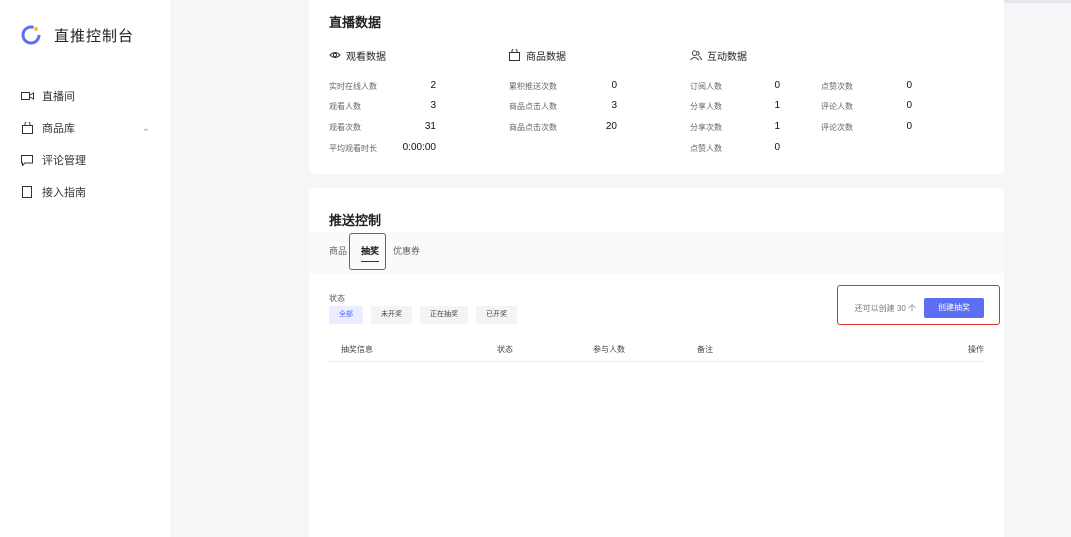 This screenshot has width=1071, height=537. What do you see at coordinates (353, 86) in the screenshot?
I see `stat-label: 实时在线人数` at bounding box center [353, 86].